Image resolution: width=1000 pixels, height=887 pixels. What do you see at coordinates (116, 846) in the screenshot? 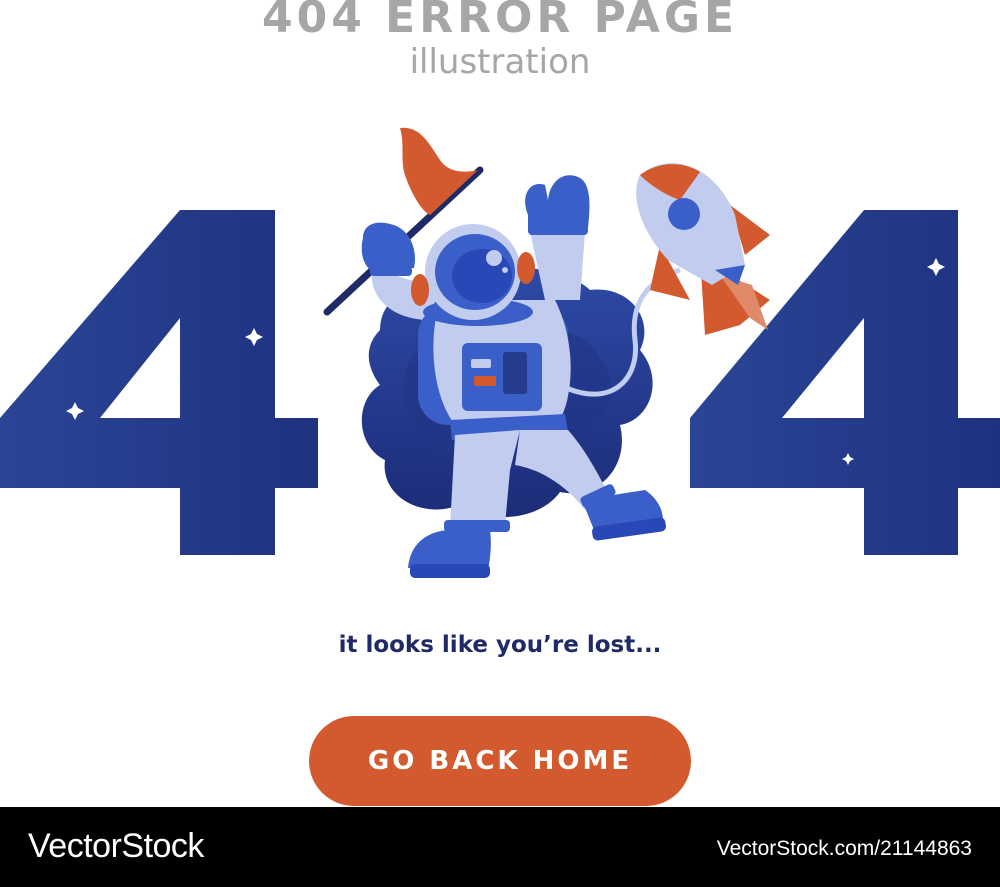
I see `watermark-logo: VectorStock` at bounding box center [116, 846].